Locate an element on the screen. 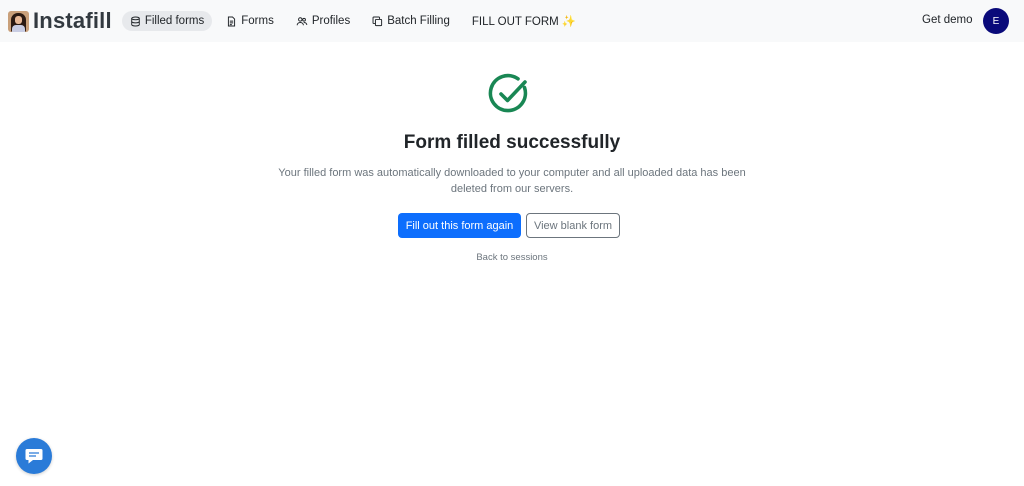  nav-batch-filling-label: Batch Filling is located at coordinates (418, 21).